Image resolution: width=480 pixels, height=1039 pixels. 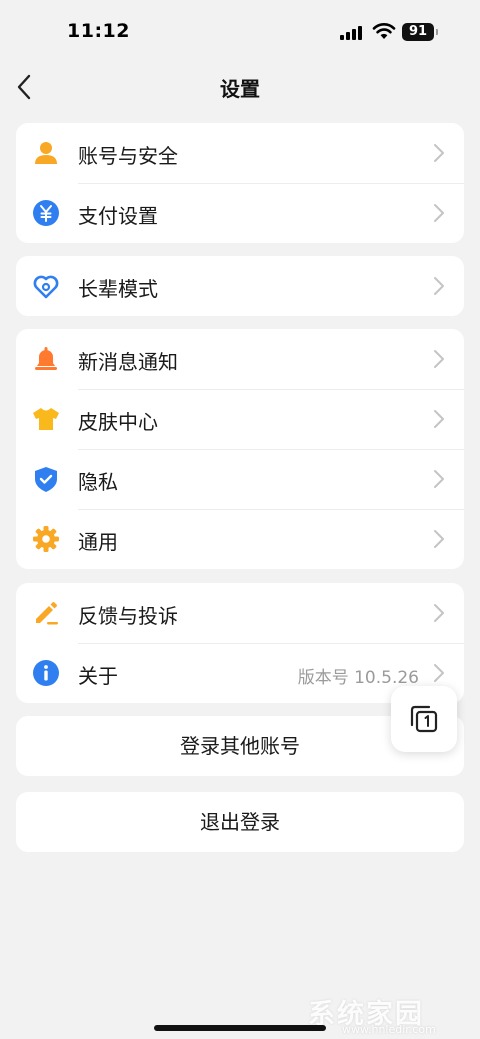 What do you see at coordinates (240, 419) in the screenshot?
I see `settings-item-skin-center: 皮肤中心` at bounding box center [240, 419].